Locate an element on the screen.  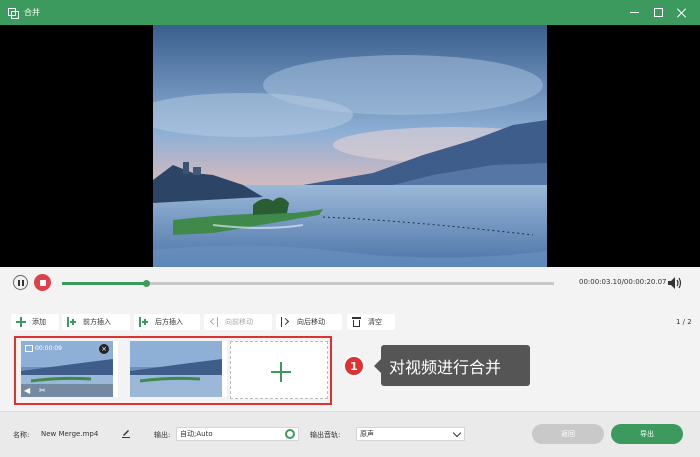
title-bar: 合并 is located at coordinates (350, 12).